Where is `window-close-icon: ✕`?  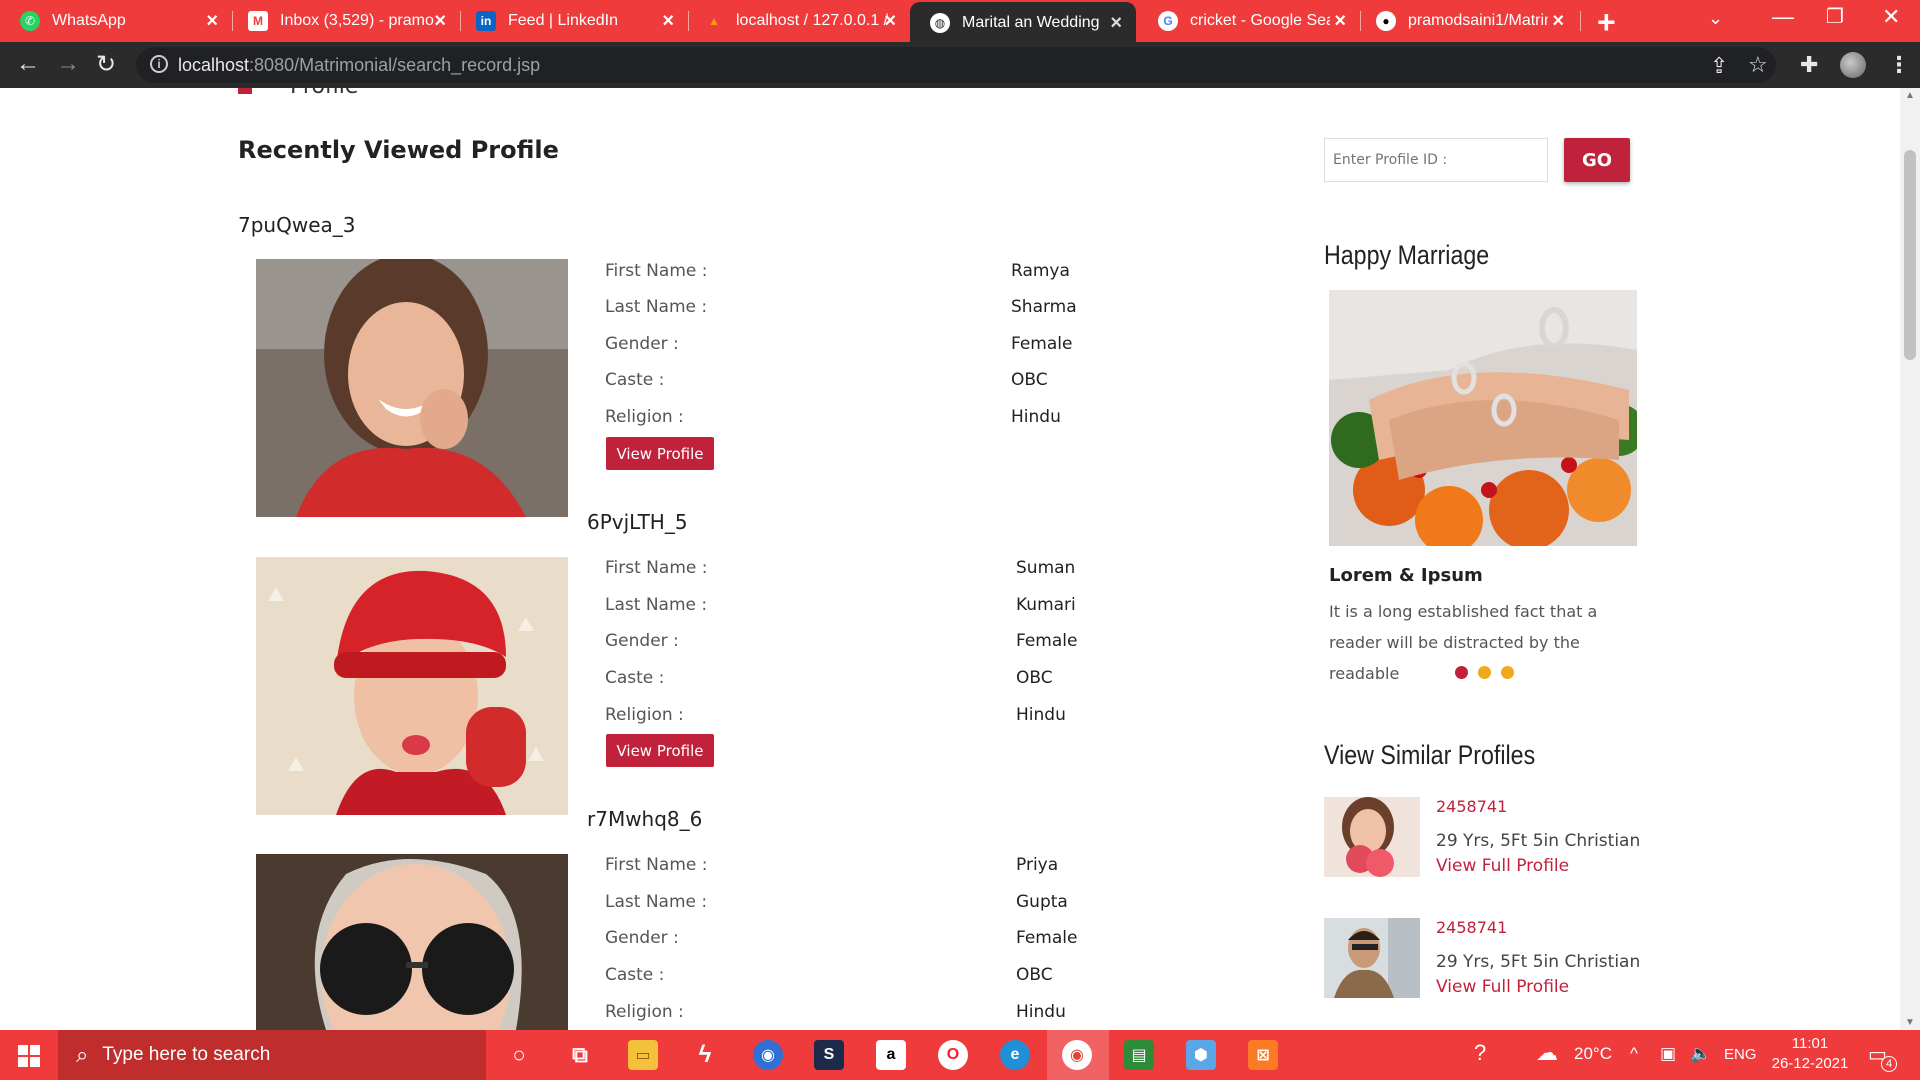 window-close-icon: ✕ is located at coordinates (1891, 17).